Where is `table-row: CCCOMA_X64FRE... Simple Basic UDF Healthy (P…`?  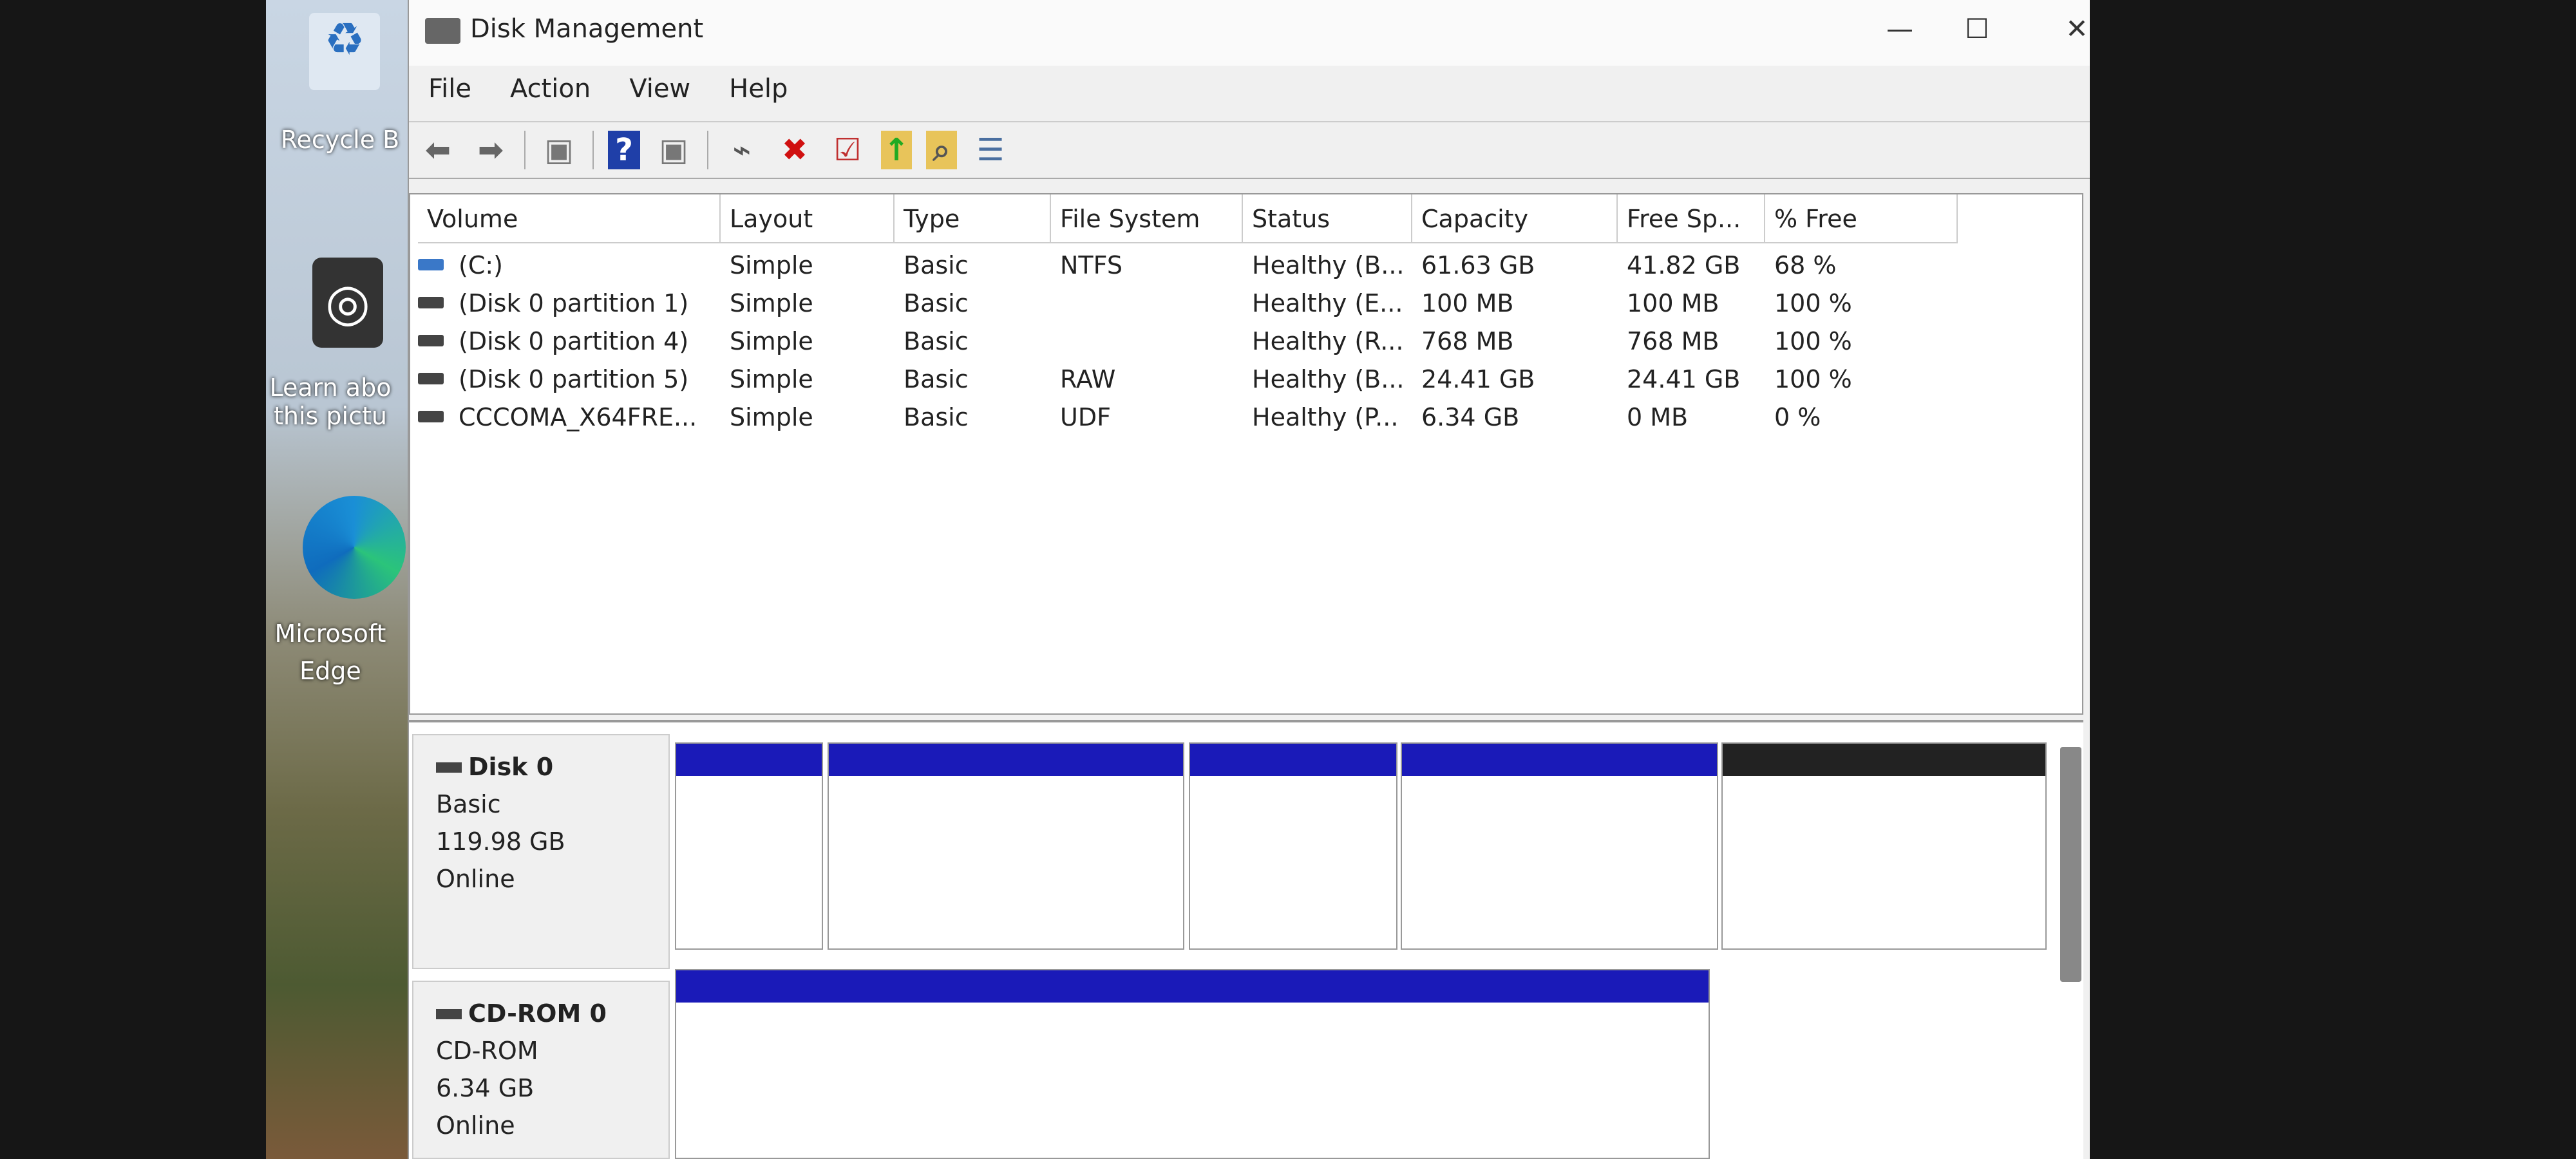
table-row: CCCOMA_X64FRE... Simple Basic UDF Healthy (P… is located at coordinates (1183, 421).